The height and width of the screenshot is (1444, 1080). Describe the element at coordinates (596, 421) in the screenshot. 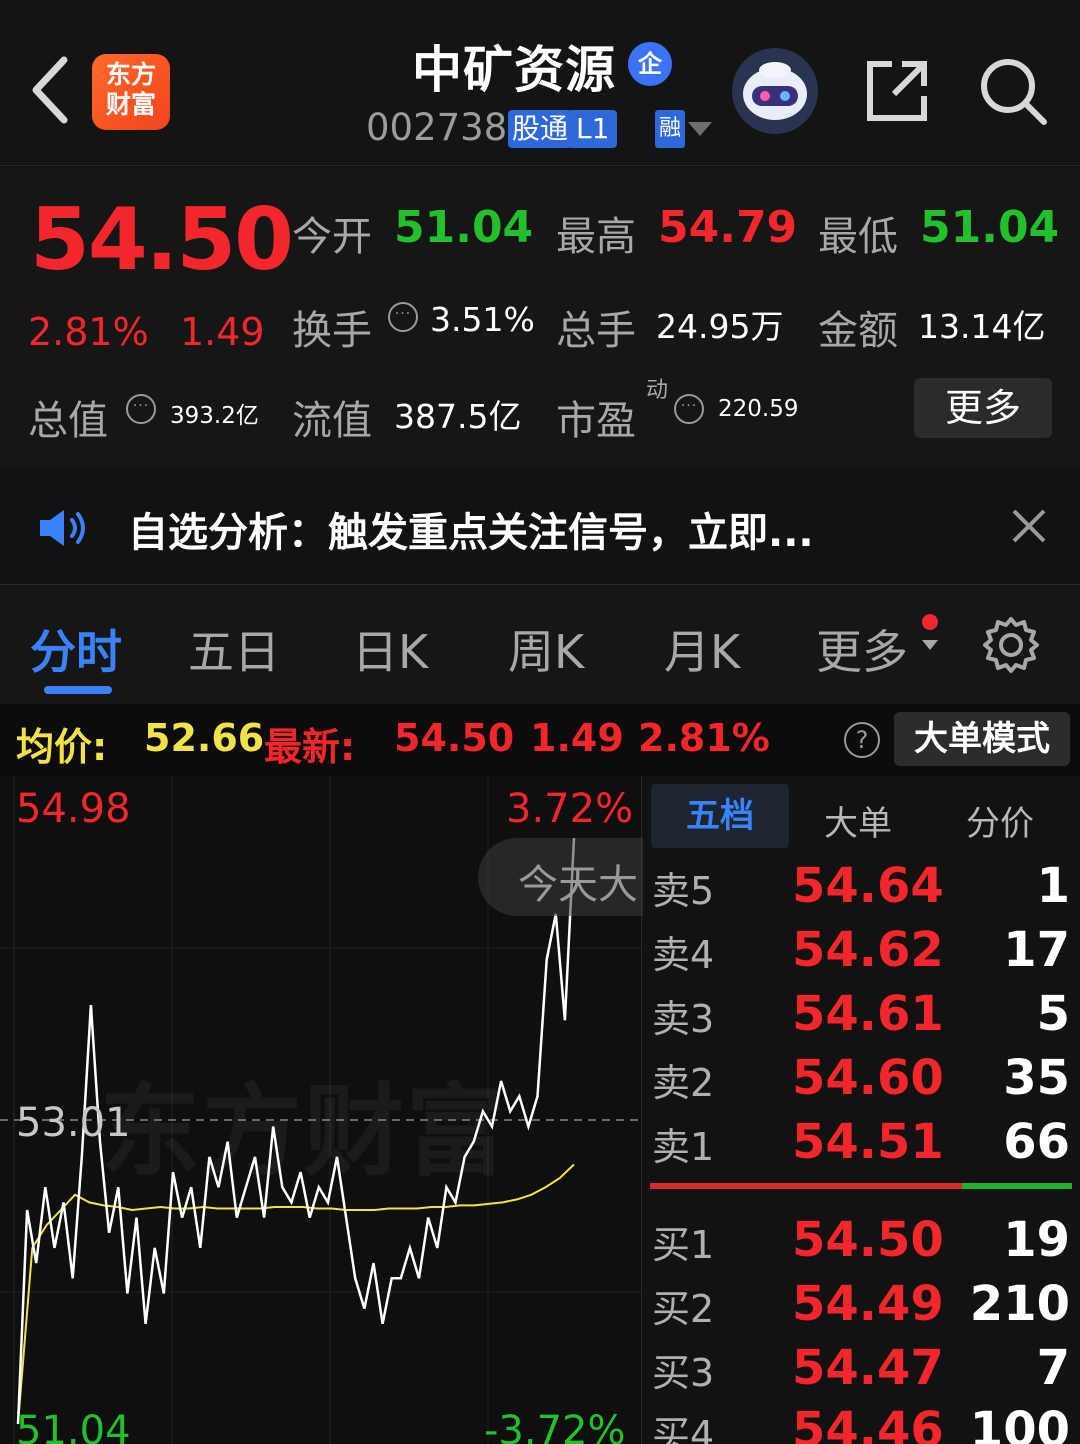

I see `pe-label: 市盈` at that location.